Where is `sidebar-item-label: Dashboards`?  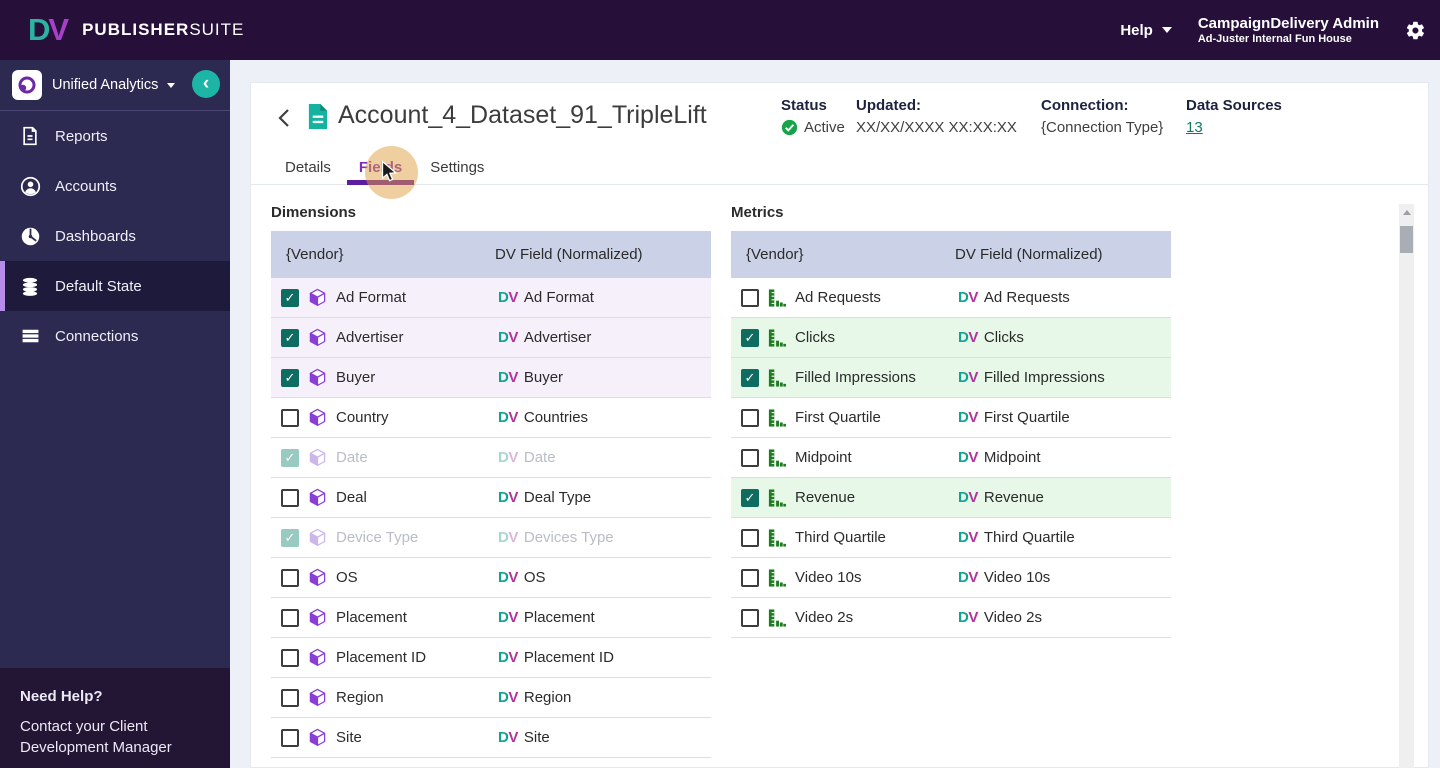
sidebar-item-label: Dashboards is located at coordinates (95, 236).